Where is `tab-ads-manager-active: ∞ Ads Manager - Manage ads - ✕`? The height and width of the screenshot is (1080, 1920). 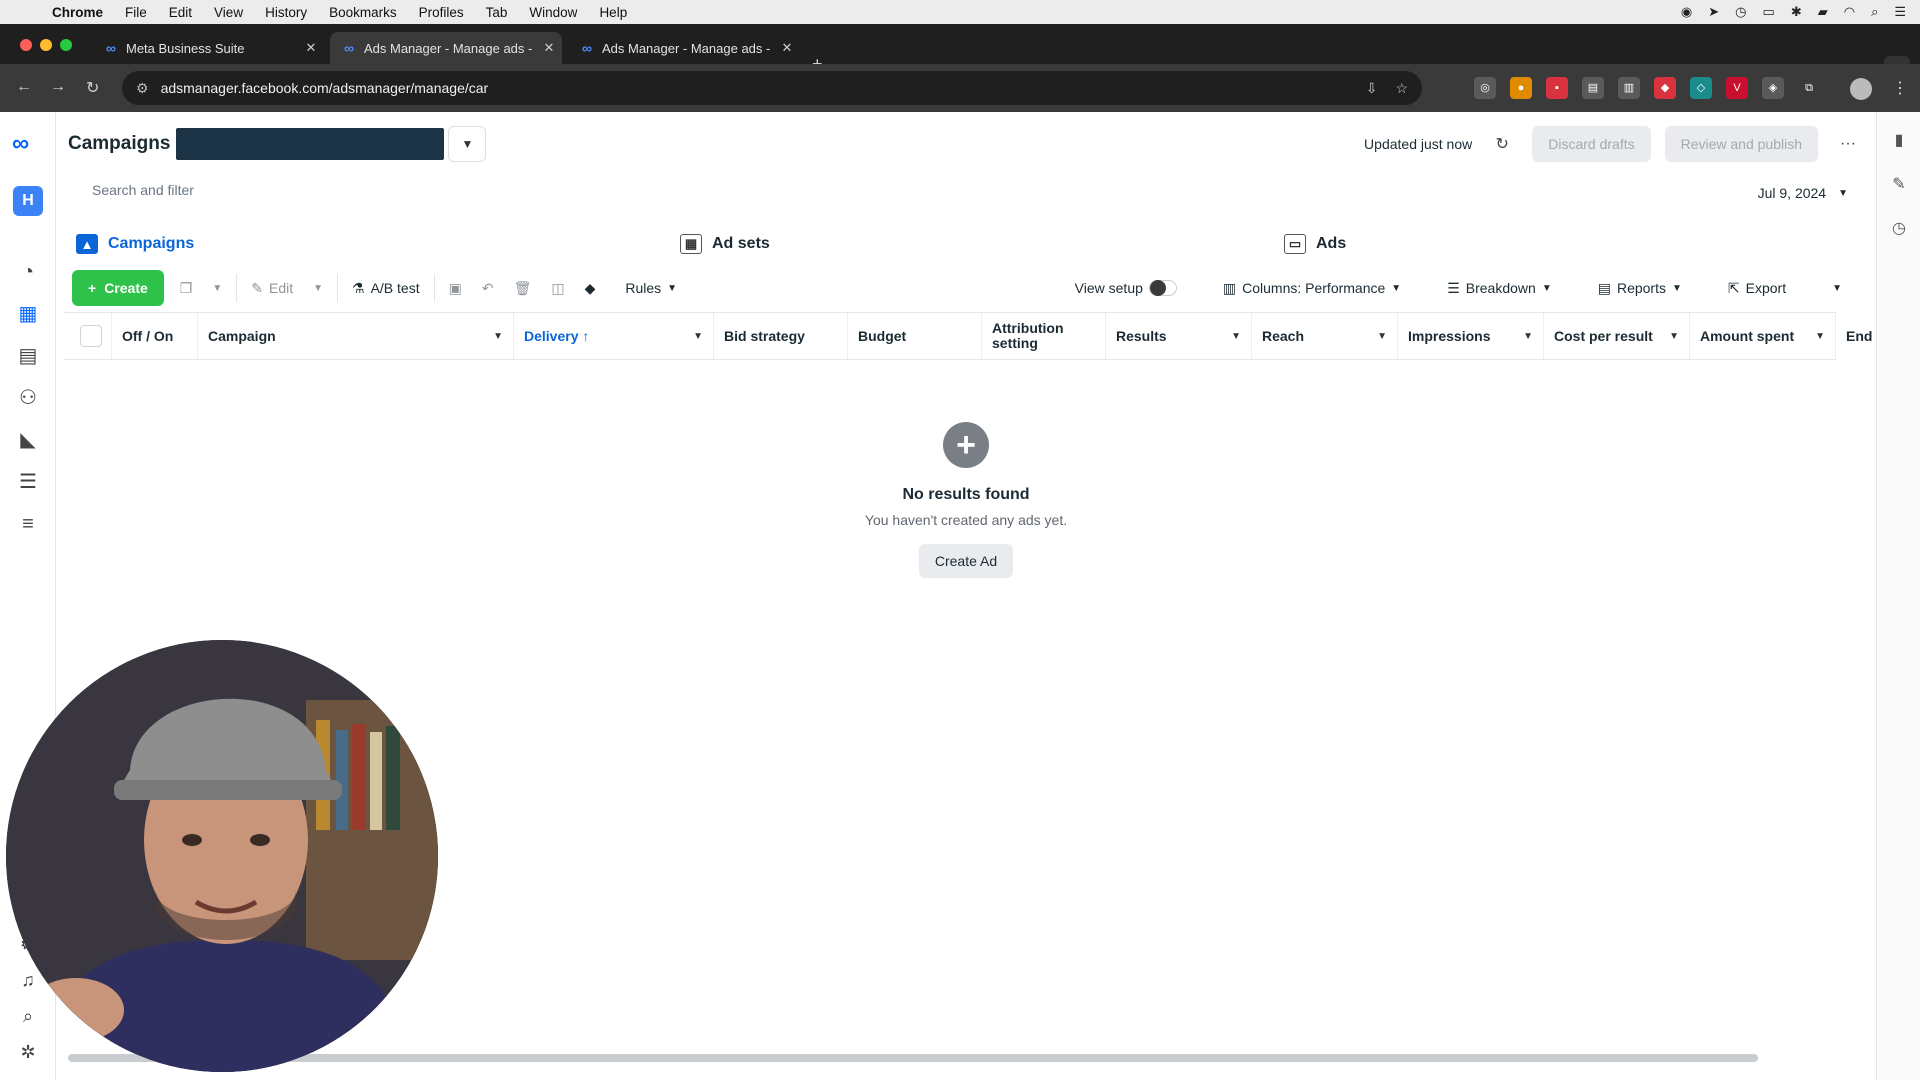
tab-ads-manager-active: ∞ Ads Manager - Manage ads - ✕ is located at coordinates (446, 48).